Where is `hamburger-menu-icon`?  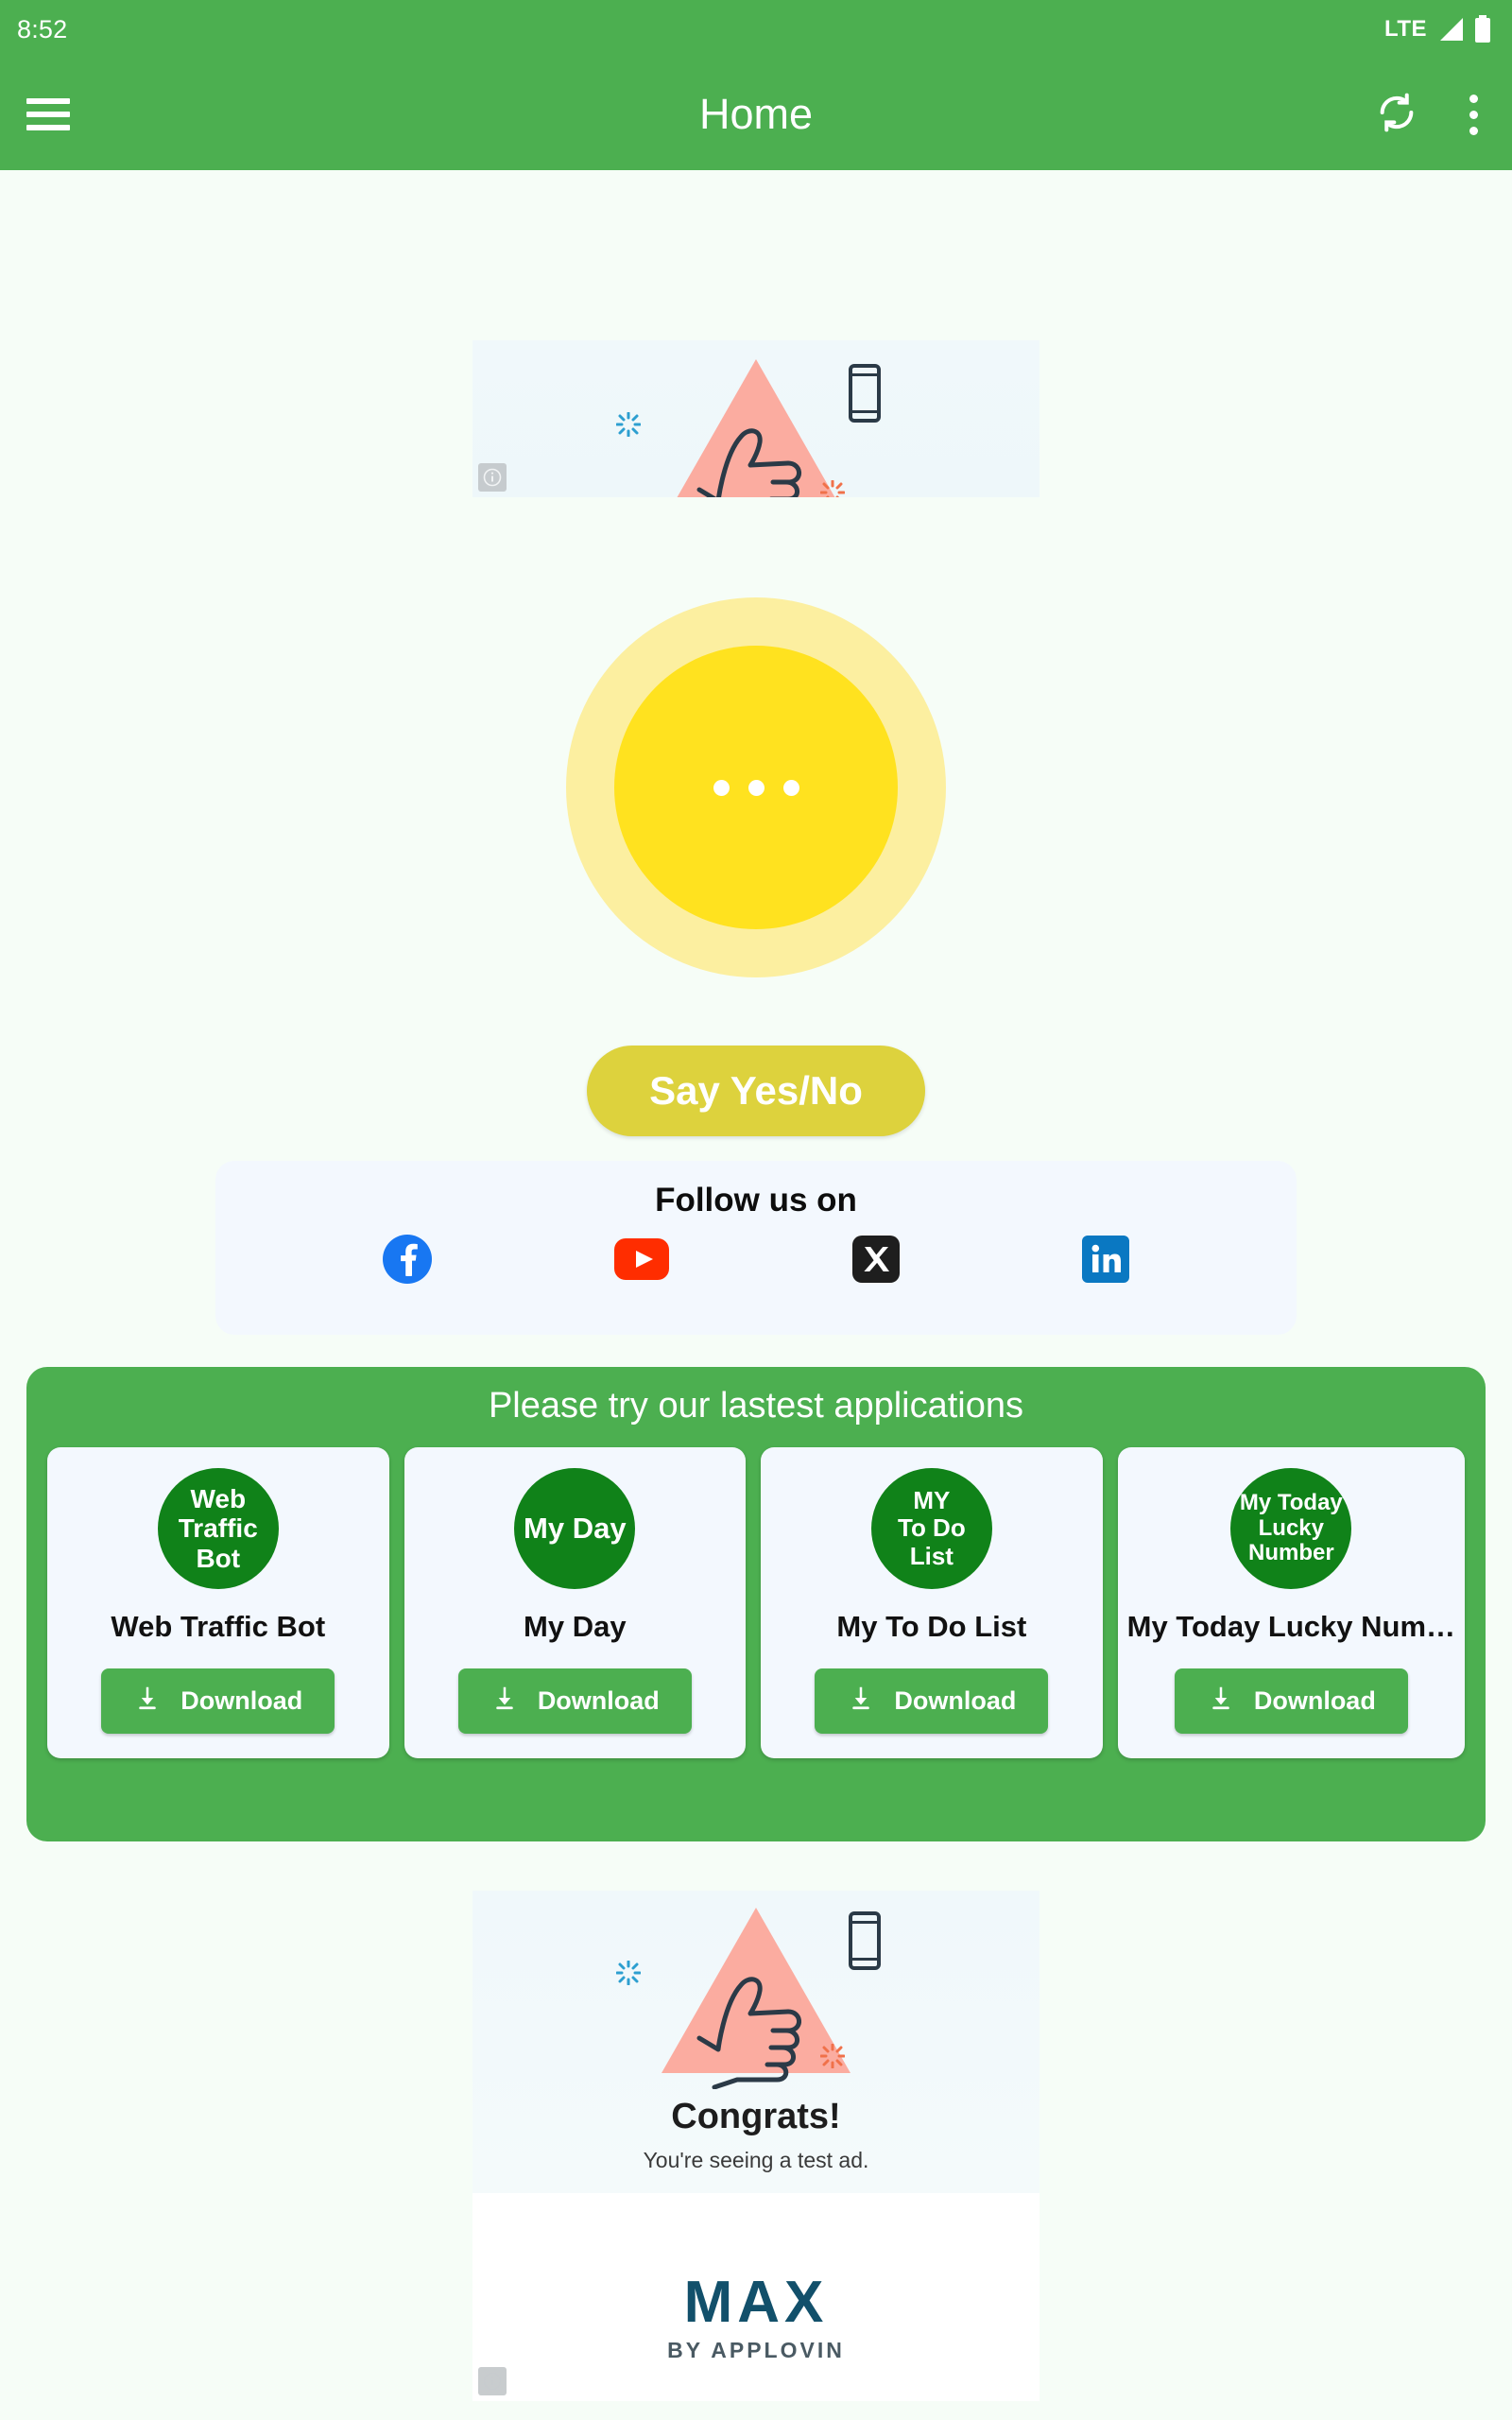
hamburger-menu-icon is located at coordinates (48, 114).